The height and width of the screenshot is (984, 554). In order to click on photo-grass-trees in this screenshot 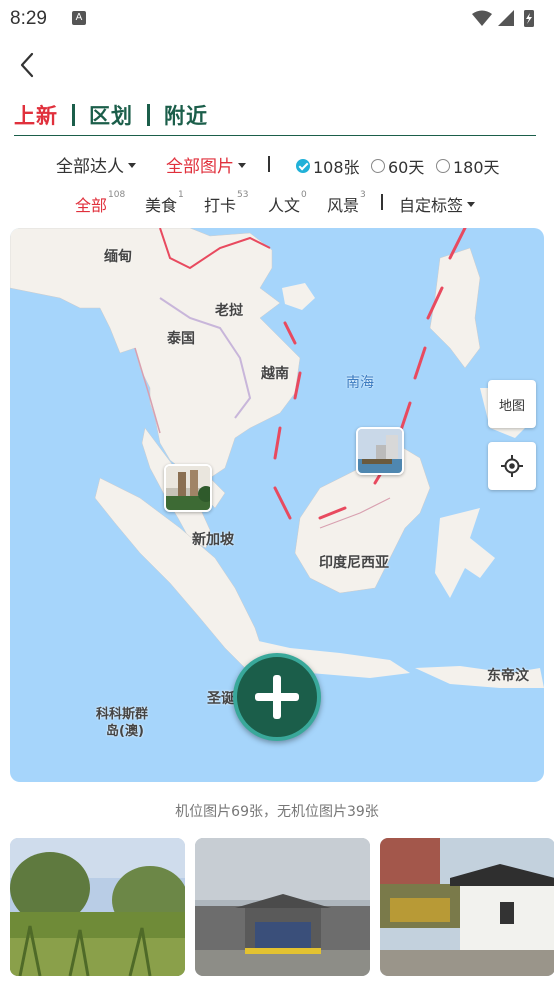, I will do `click(97, 907)`.